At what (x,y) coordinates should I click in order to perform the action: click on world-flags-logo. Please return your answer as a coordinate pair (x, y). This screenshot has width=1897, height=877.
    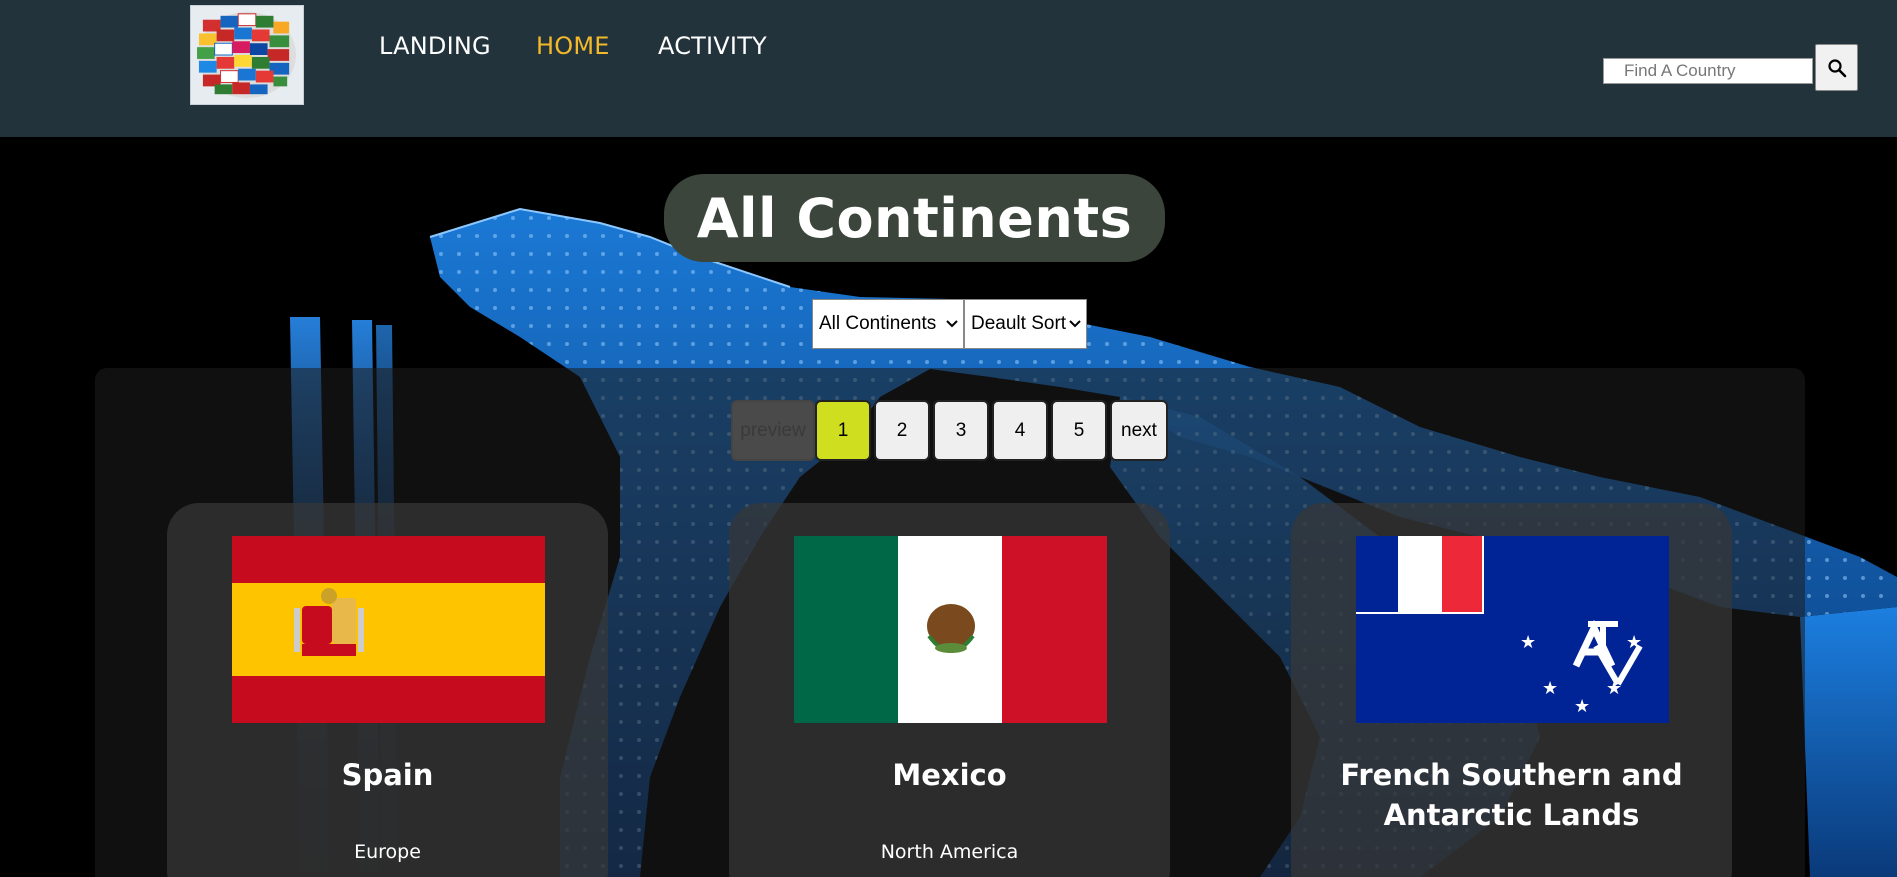
    Looking at the image, I should click on (247, 55).